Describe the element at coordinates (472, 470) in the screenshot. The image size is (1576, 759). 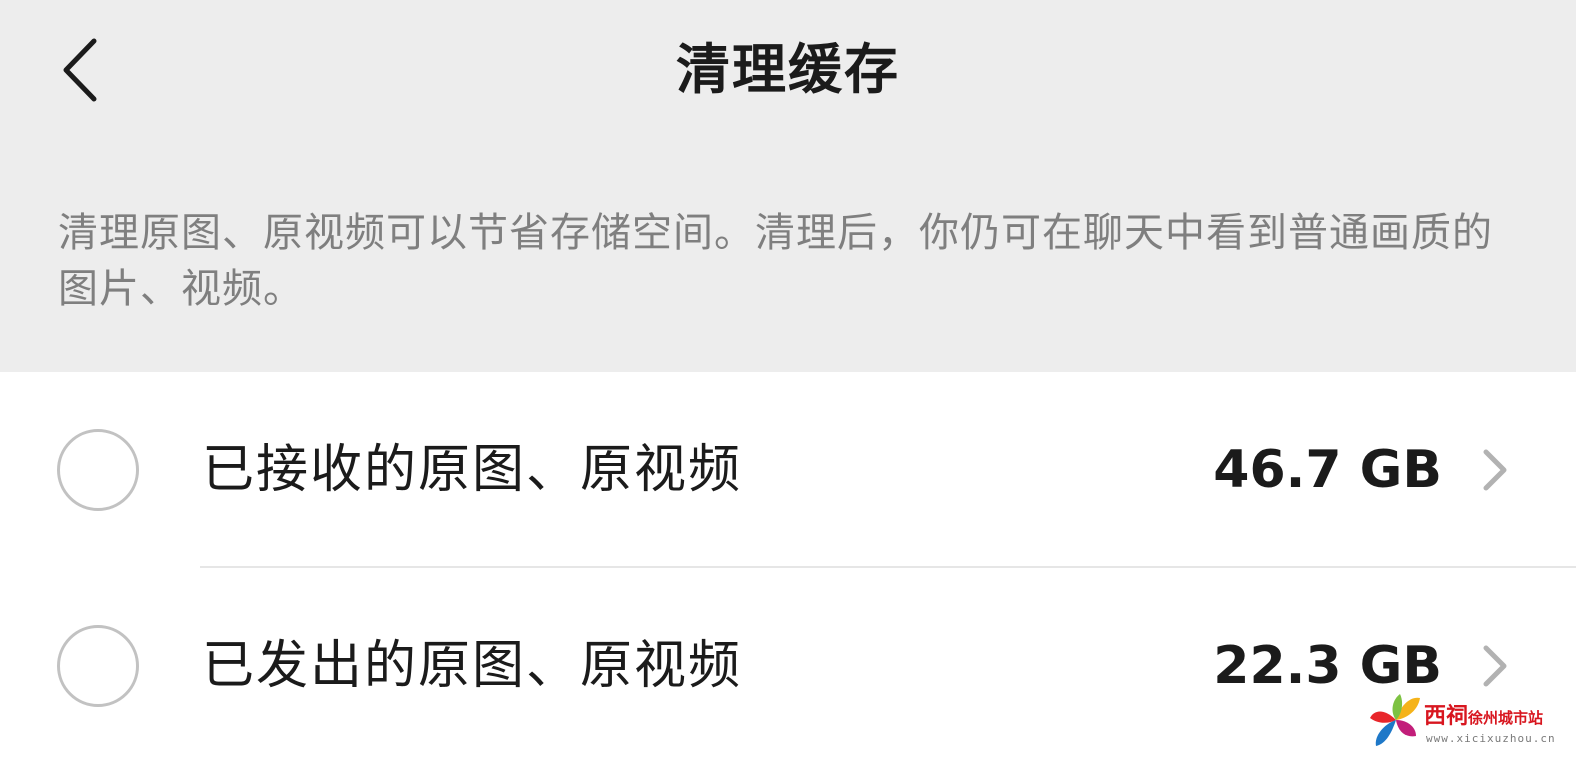
I see `item-label: 已接收的原图、原视频` at that location.